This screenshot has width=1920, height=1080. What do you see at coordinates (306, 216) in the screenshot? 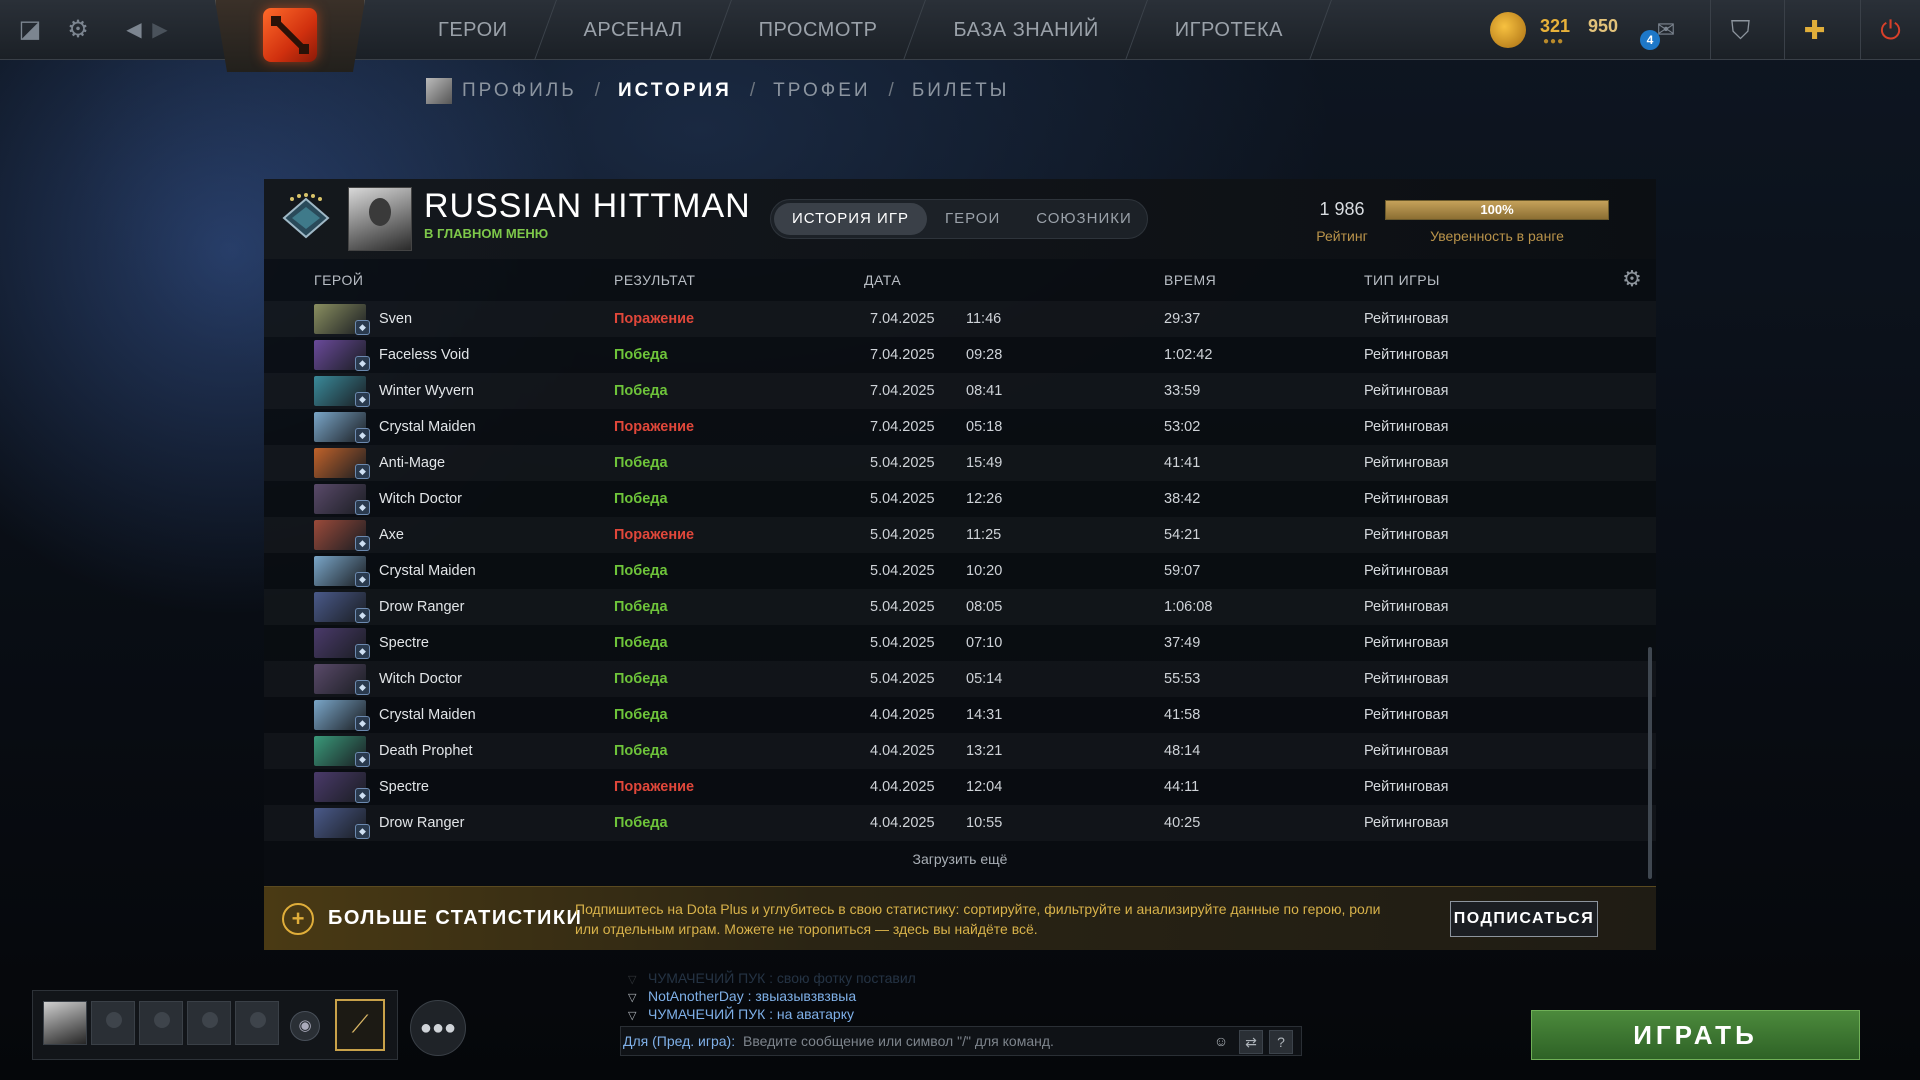
I see `rank-medal-icon` at bounding box center [306, 216].